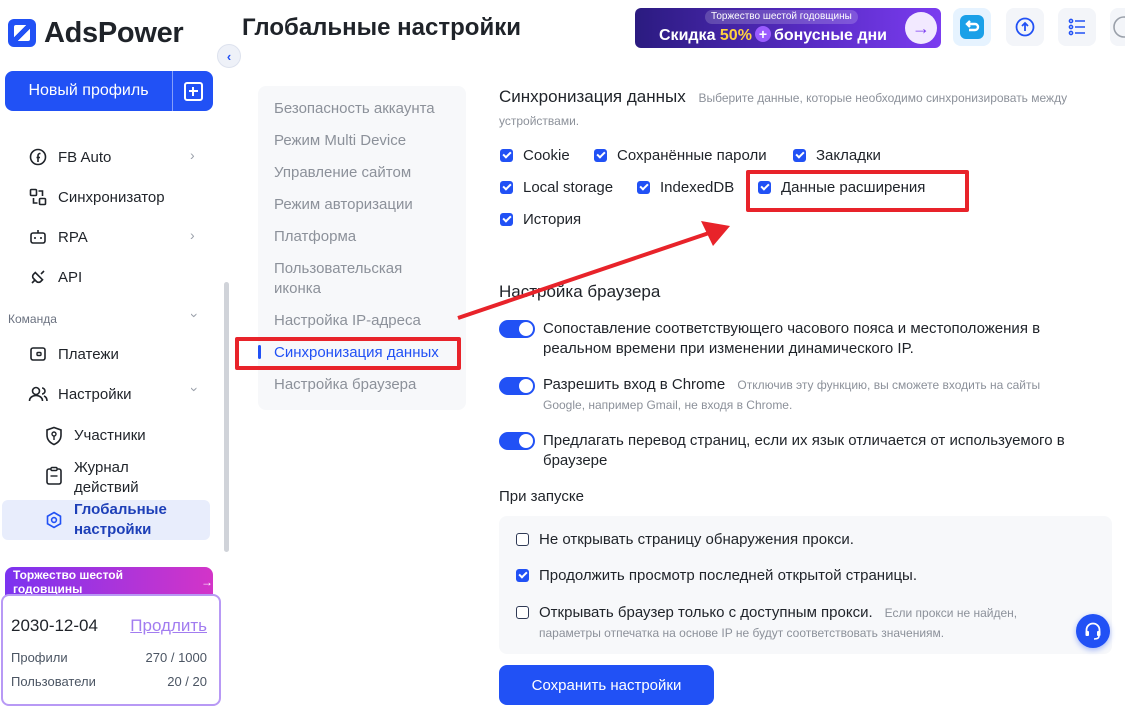 The image size is (1125, 707). I want to click on collapse-sidebar-button: ‹, so click(229, 56).